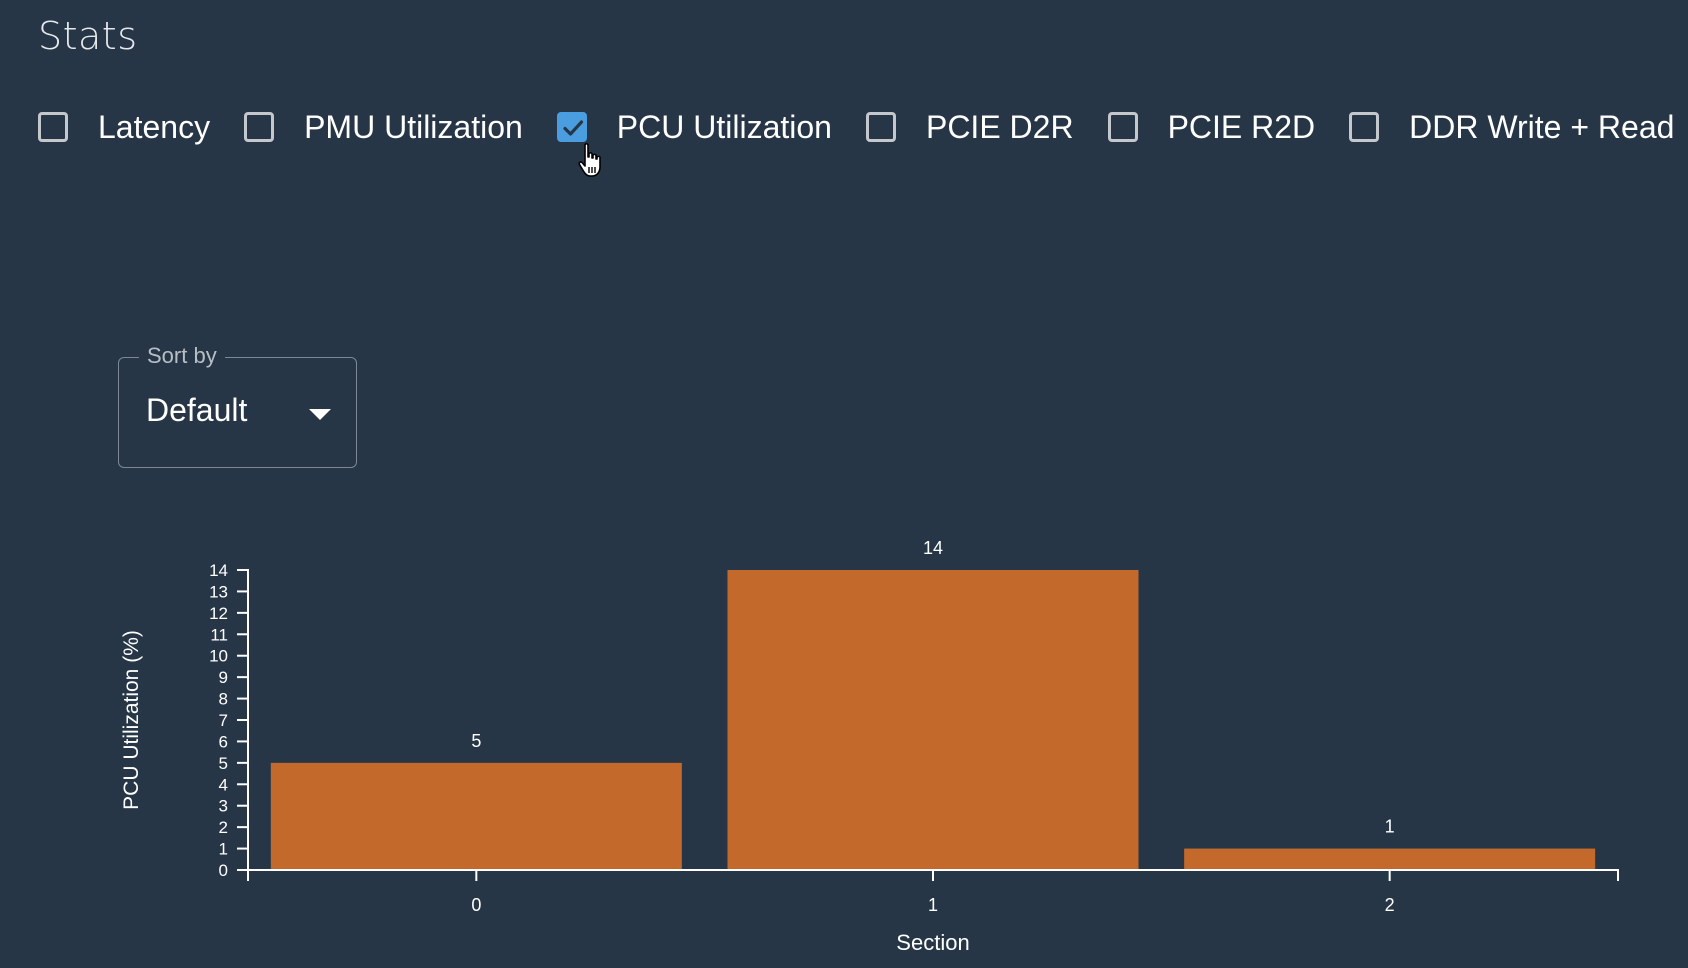  I want to click on data-label: 1, so click(1390, 827).